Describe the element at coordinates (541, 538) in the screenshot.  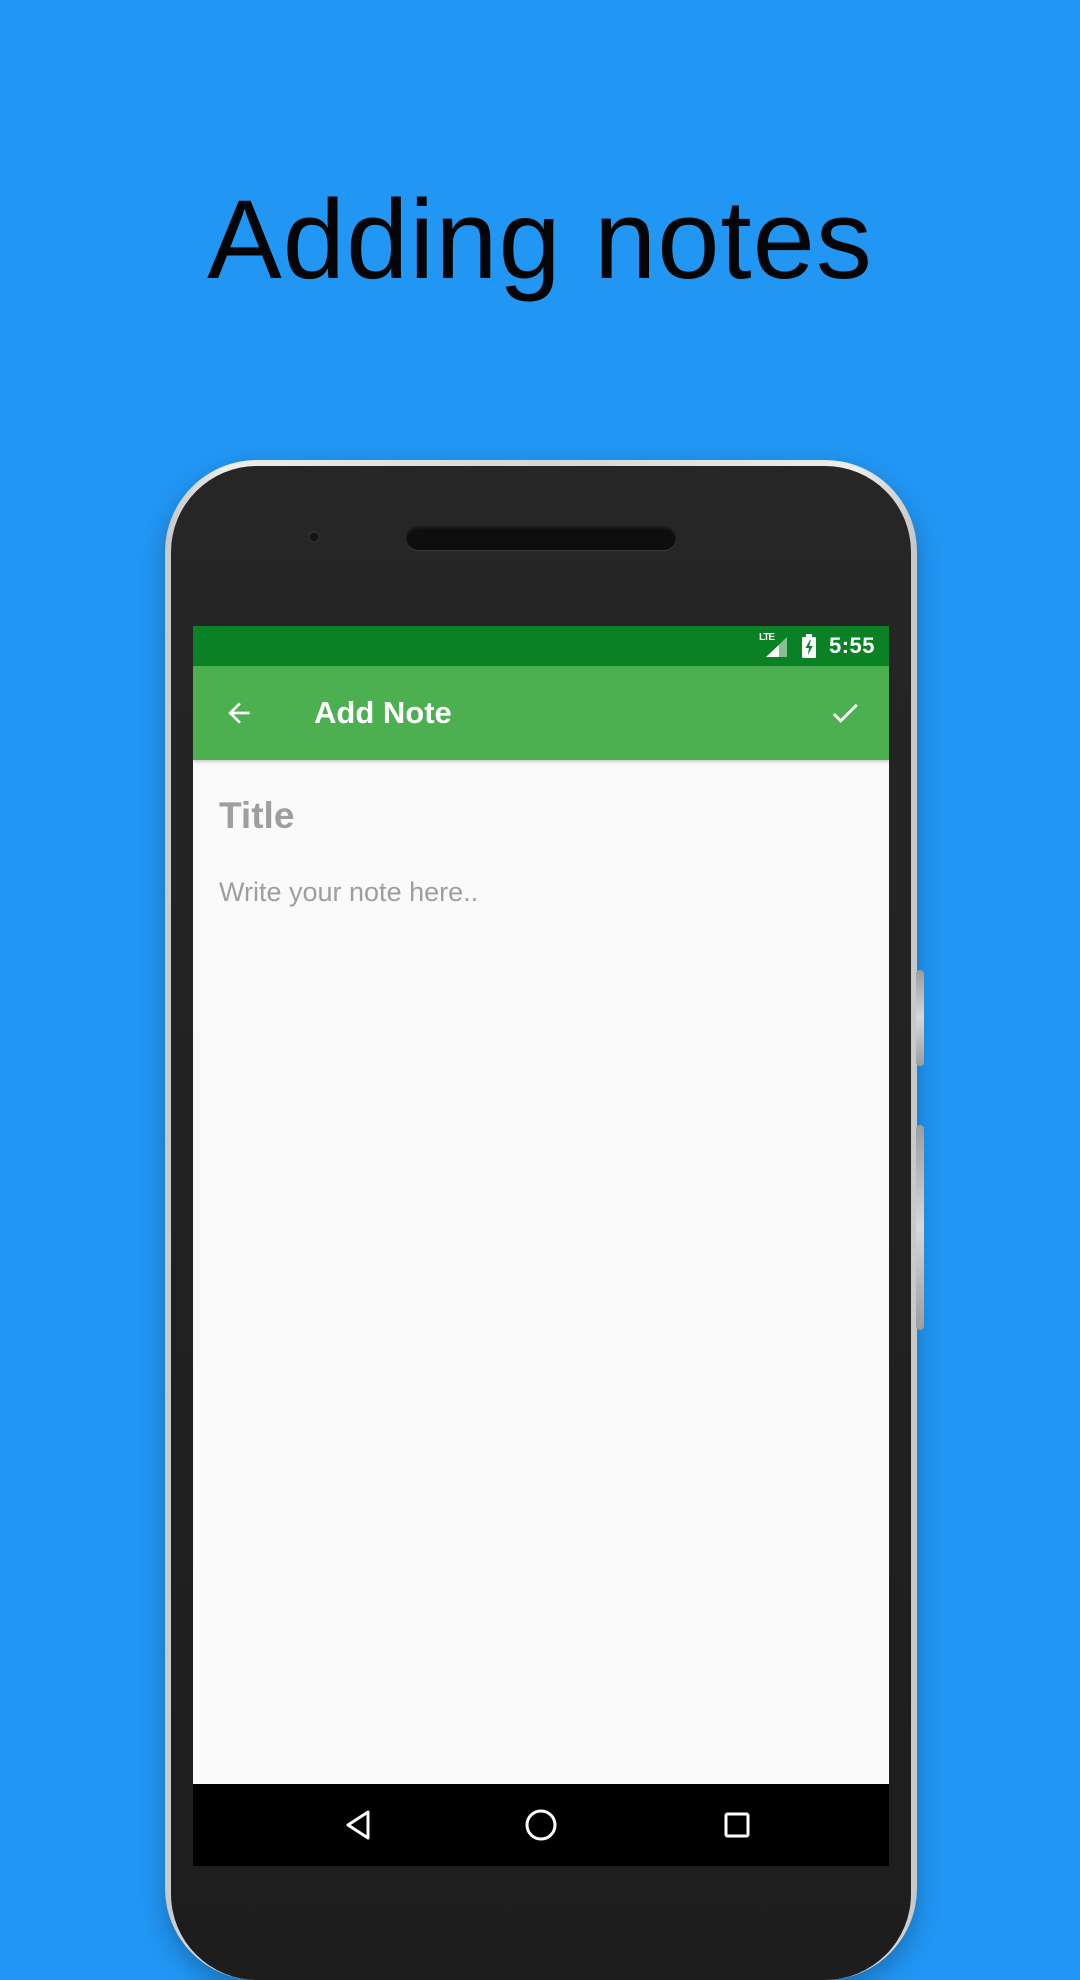
I see `earpiece-speaker` at that location.